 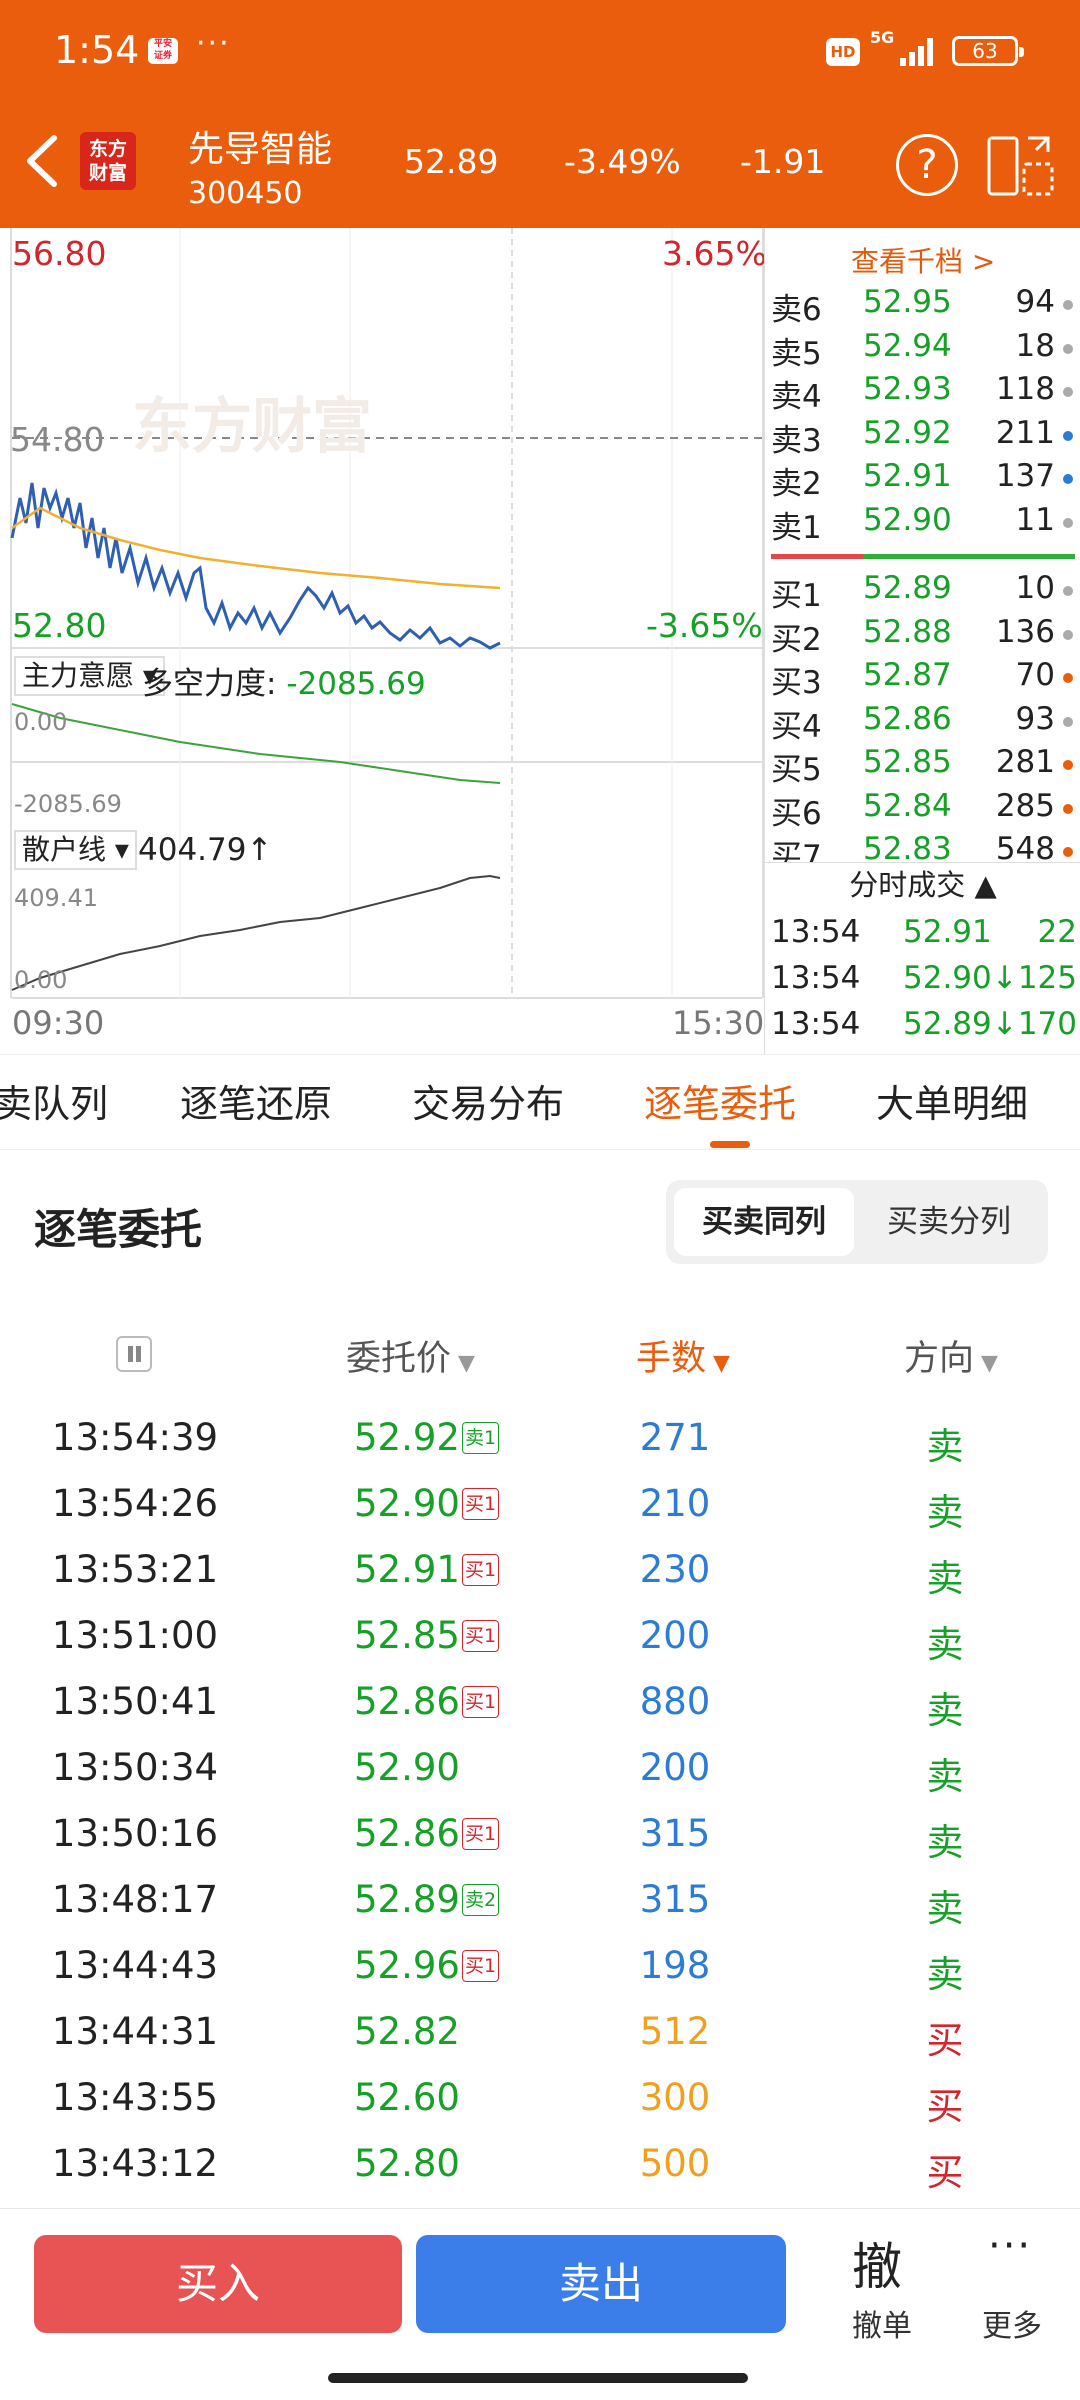 What do you see at coordinates (134, 1354) in the screenshot?
I see `pause-icon` at bounding box center [134, 1354].